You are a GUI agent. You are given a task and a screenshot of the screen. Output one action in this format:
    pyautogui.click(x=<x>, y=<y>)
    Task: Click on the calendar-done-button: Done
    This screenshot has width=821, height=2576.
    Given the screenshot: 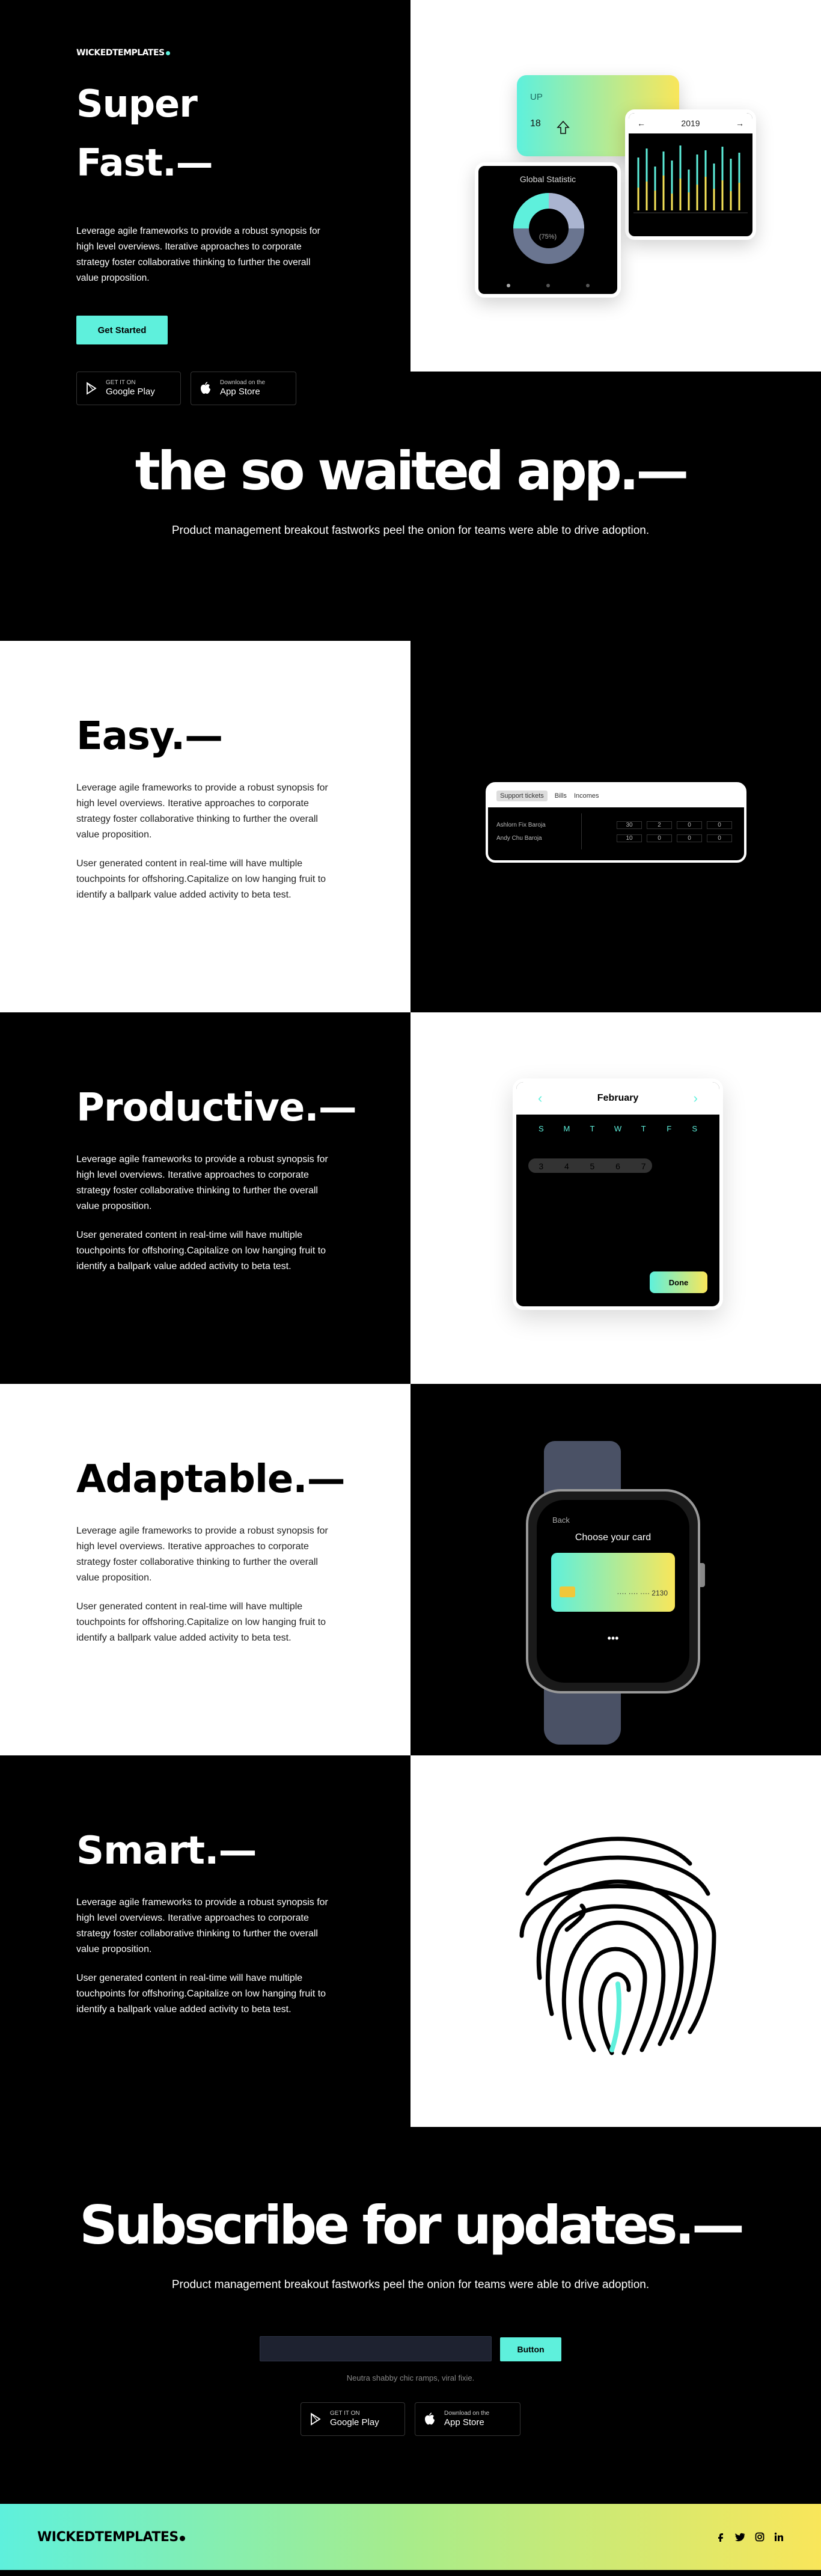 What is the action you would take?
    pyautogui.click(x=679, y=1282)
    